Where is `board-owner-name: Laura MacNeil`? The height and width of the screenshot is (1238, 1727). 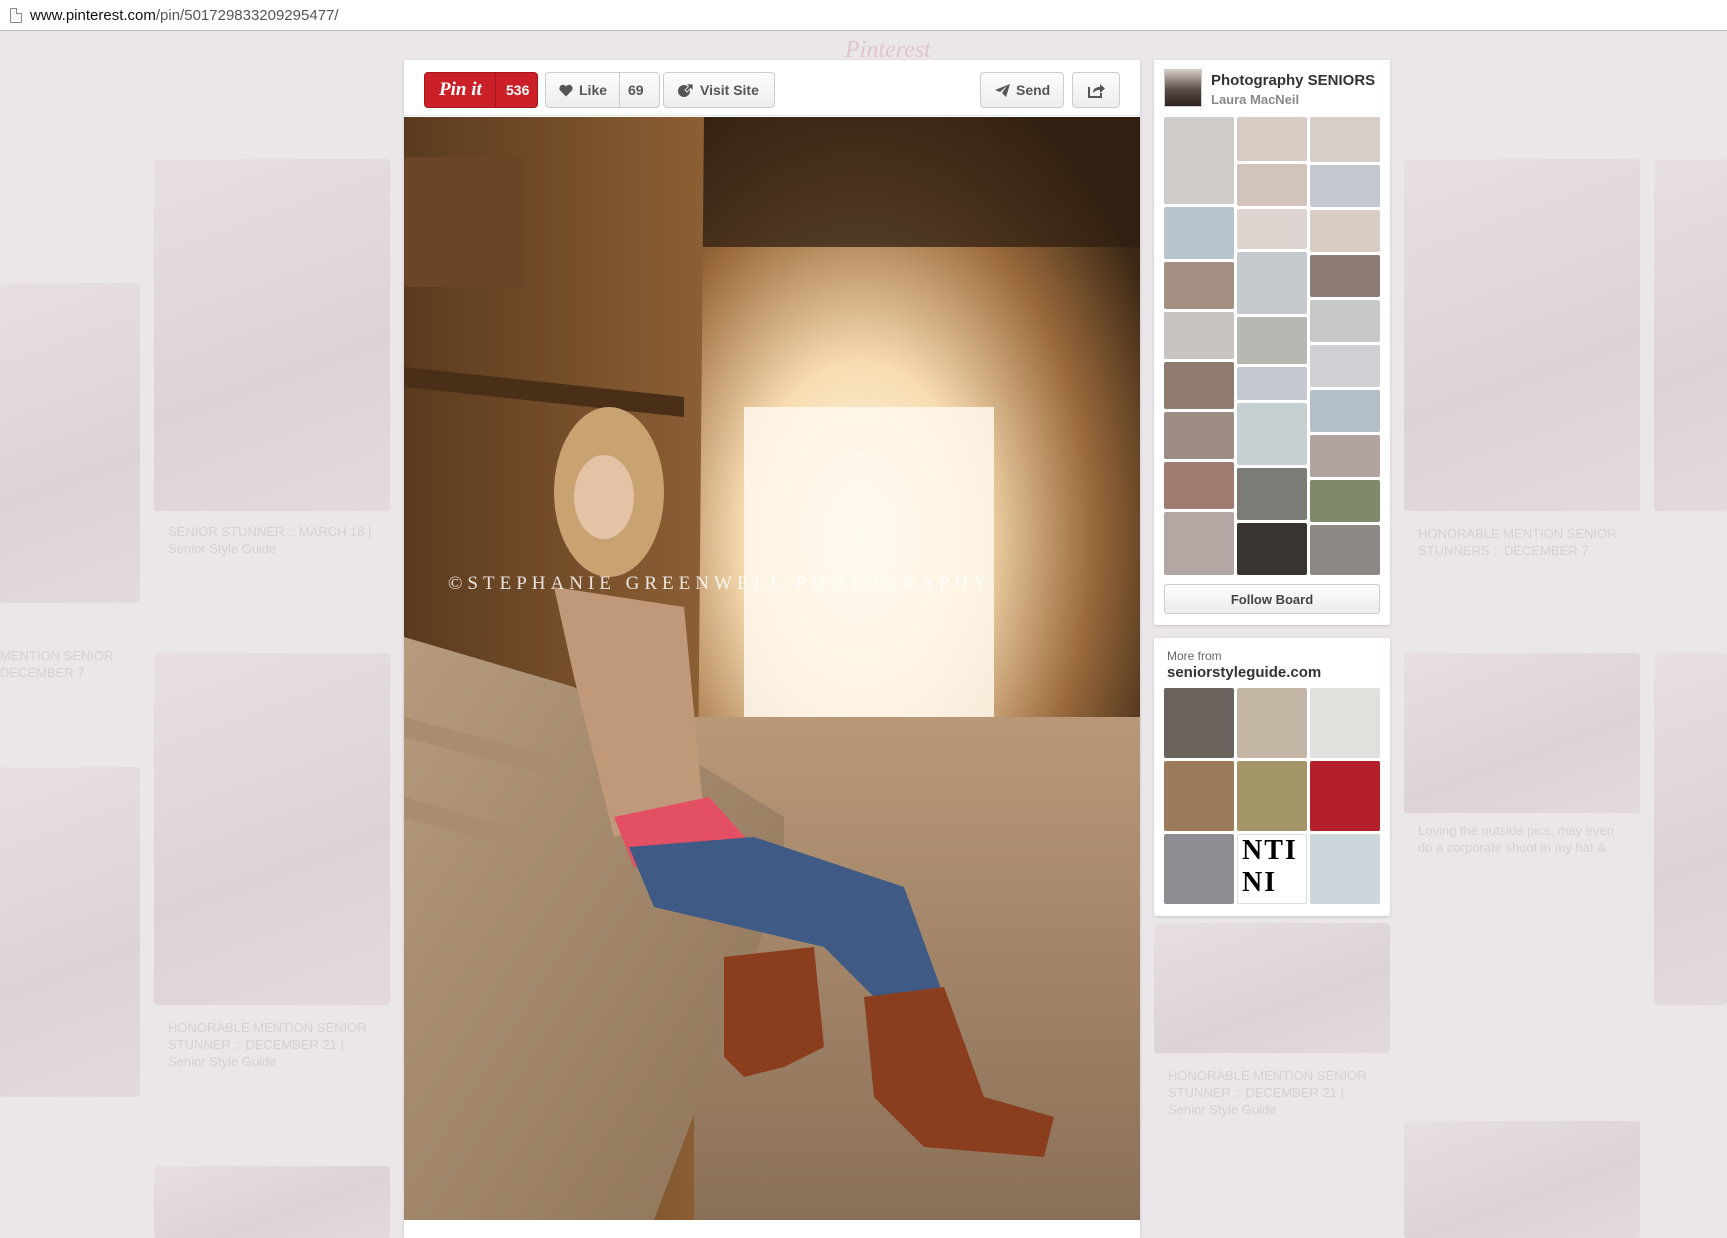
board-owner-name: Laura MacNeil is located at coordinates (1255, 99).